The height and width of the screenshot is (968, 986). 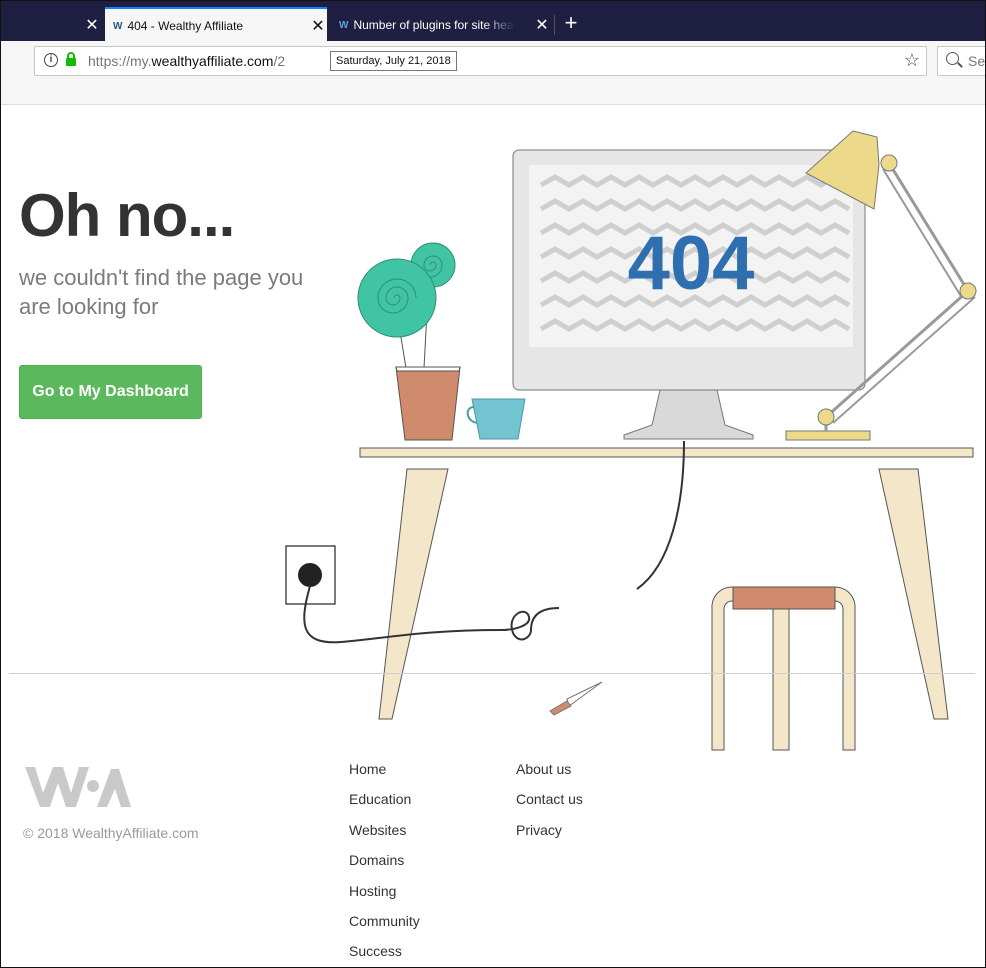 I want to click on wealthy-affiliate-logo-icon, so click(x=78, y=787).